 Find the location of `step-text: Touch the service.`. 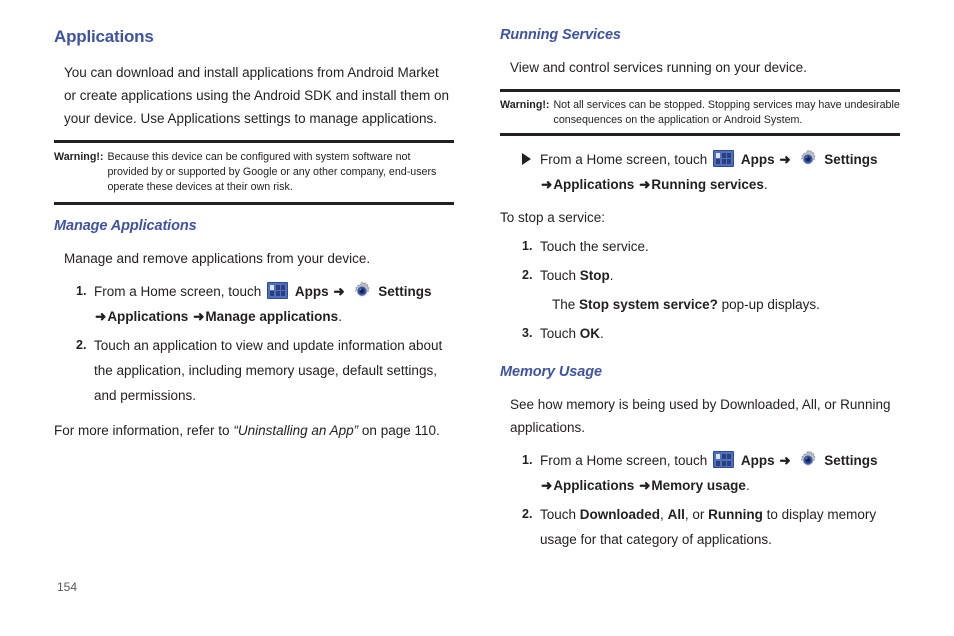

step-text: Touch the service. is located at coordinates (594, 246).